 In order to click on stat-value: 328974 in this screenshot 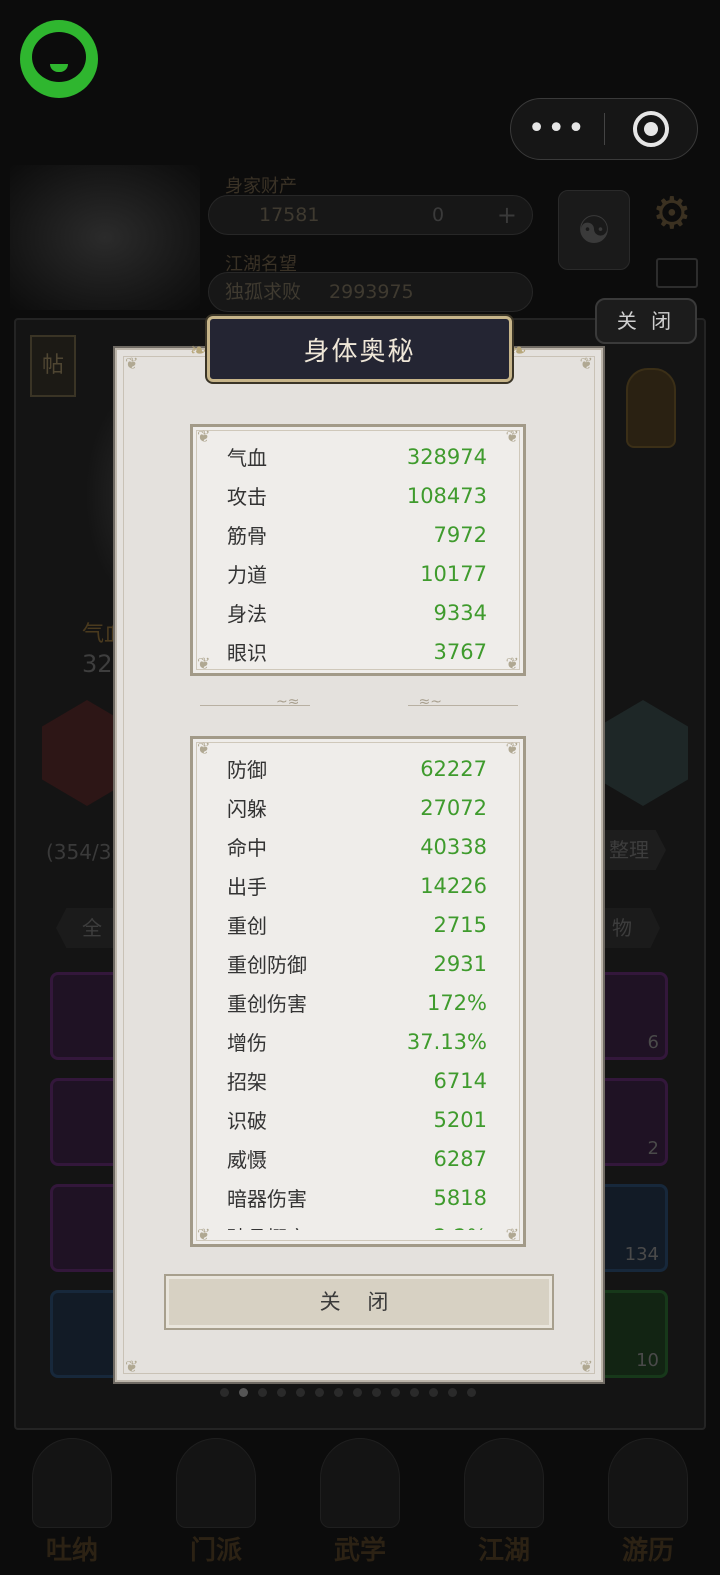, I will do `click(446, 456)`.